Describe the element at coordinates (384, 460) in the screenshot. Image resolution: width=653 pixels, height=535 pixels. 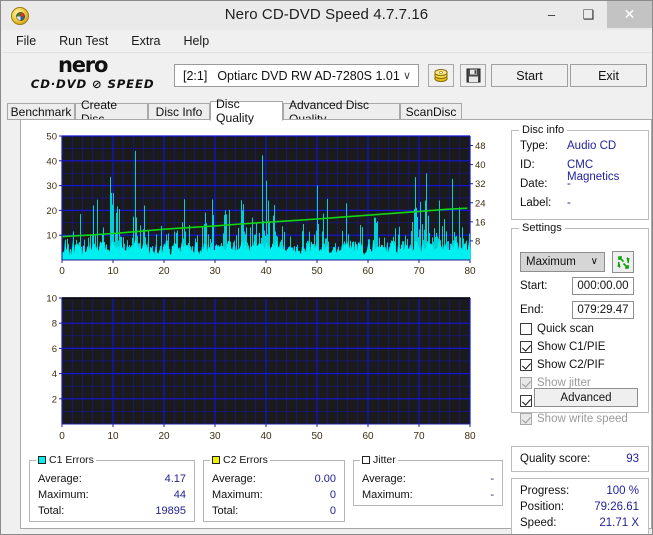
I see `legend-jitter-label: Jitter` at that location.